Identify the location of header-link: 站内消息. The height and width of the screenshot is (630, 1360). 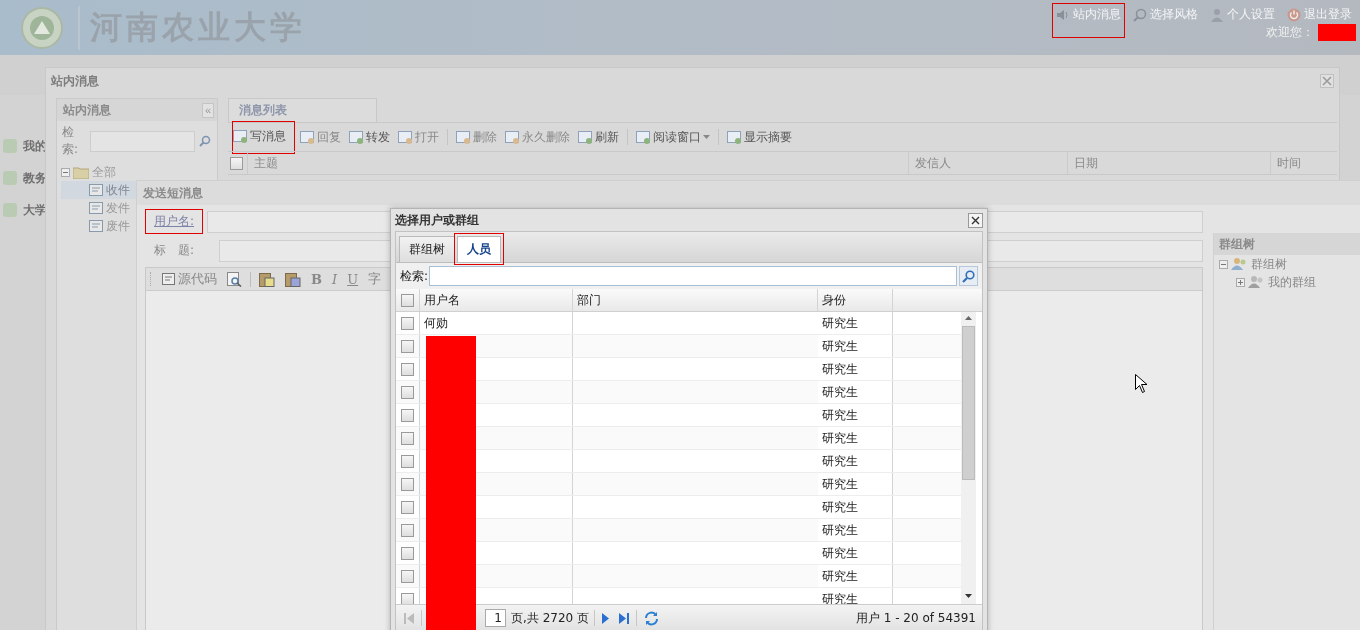
(1088, 20).